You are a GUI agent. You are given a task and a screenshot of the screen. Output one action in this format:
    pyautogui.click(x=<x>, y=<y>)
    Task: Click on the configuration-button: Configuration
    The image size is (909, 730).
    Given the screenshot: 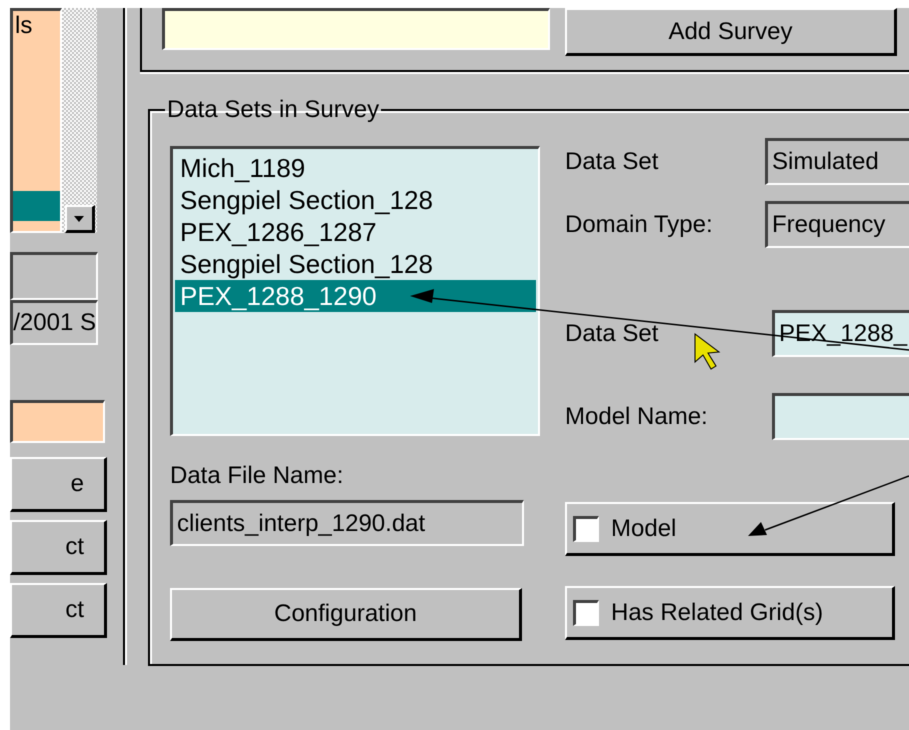 What is the action you would take?
    pyautogui.click(x=346, y=614)
    